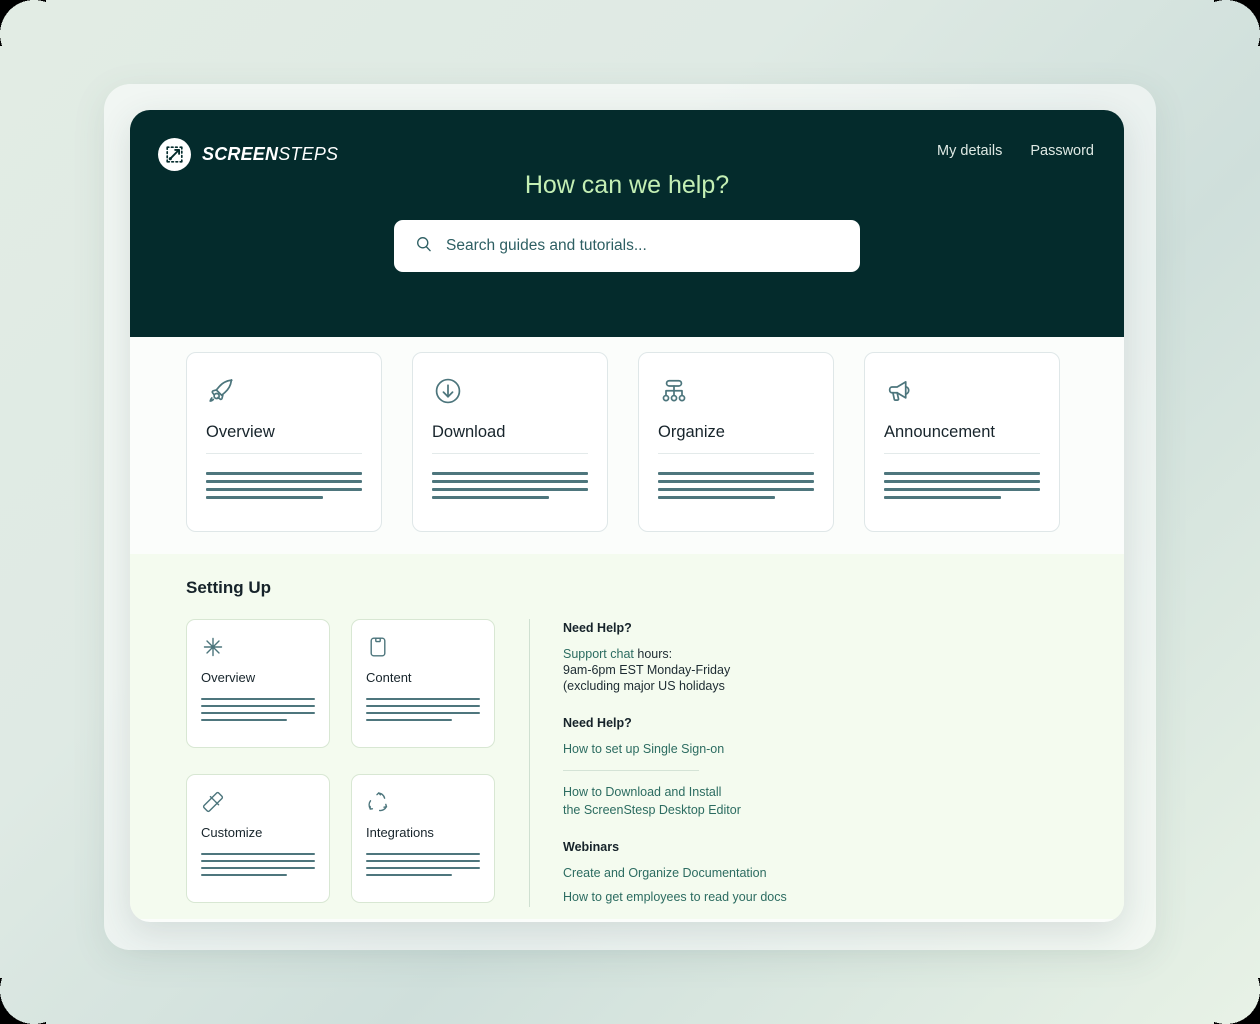  I want to click on page-corner-top-right, so click(1237, 23).